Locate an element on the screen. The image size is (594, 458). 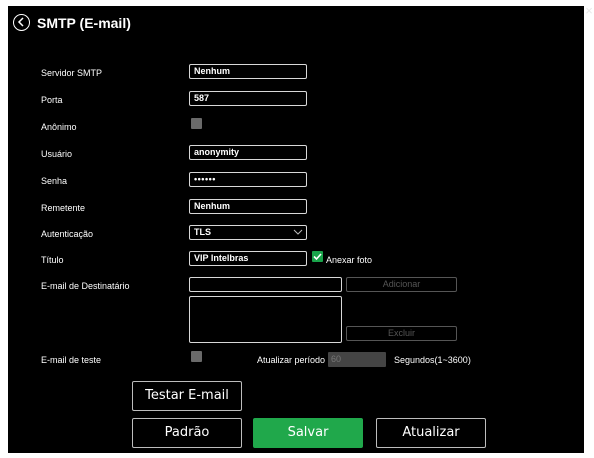
server-label: Servidor SMTP is located at coordinates (72, 73).